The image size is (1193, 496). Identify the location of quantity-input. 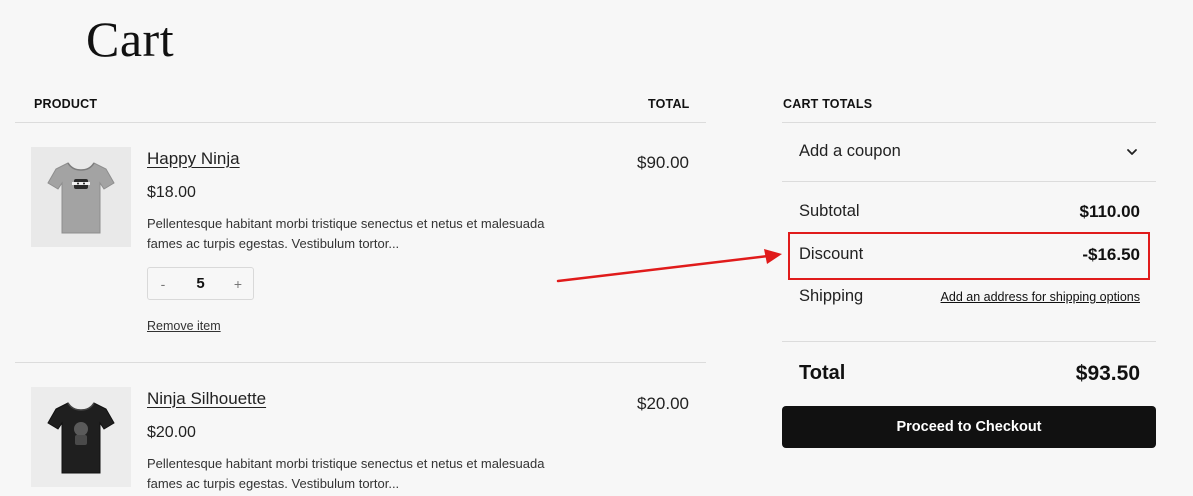
(200, 283).